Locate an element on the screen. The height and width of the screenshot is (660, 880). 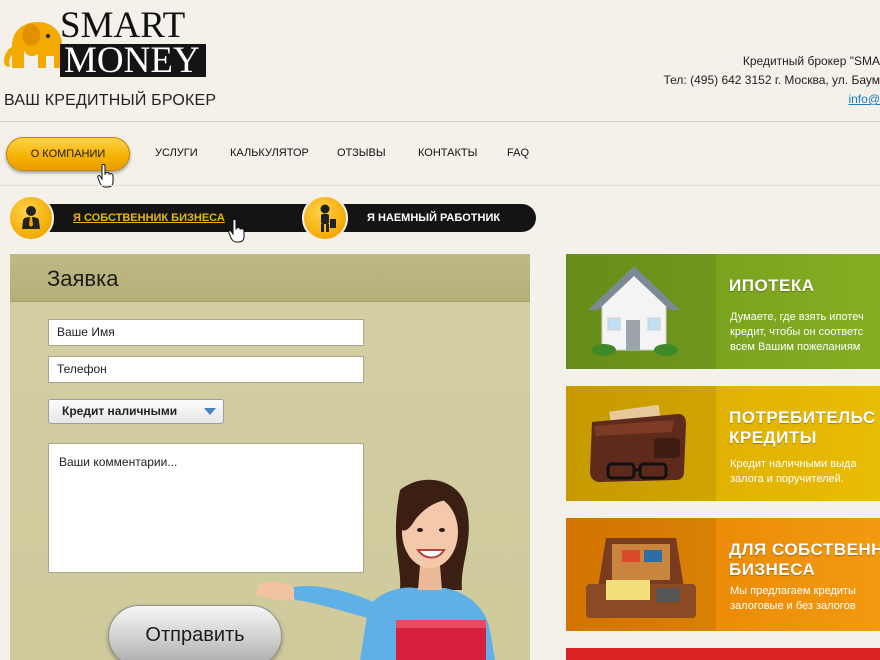
card-title-line: ДЛЯ СОБСТВЕНН is located at coordinates (804, 549).